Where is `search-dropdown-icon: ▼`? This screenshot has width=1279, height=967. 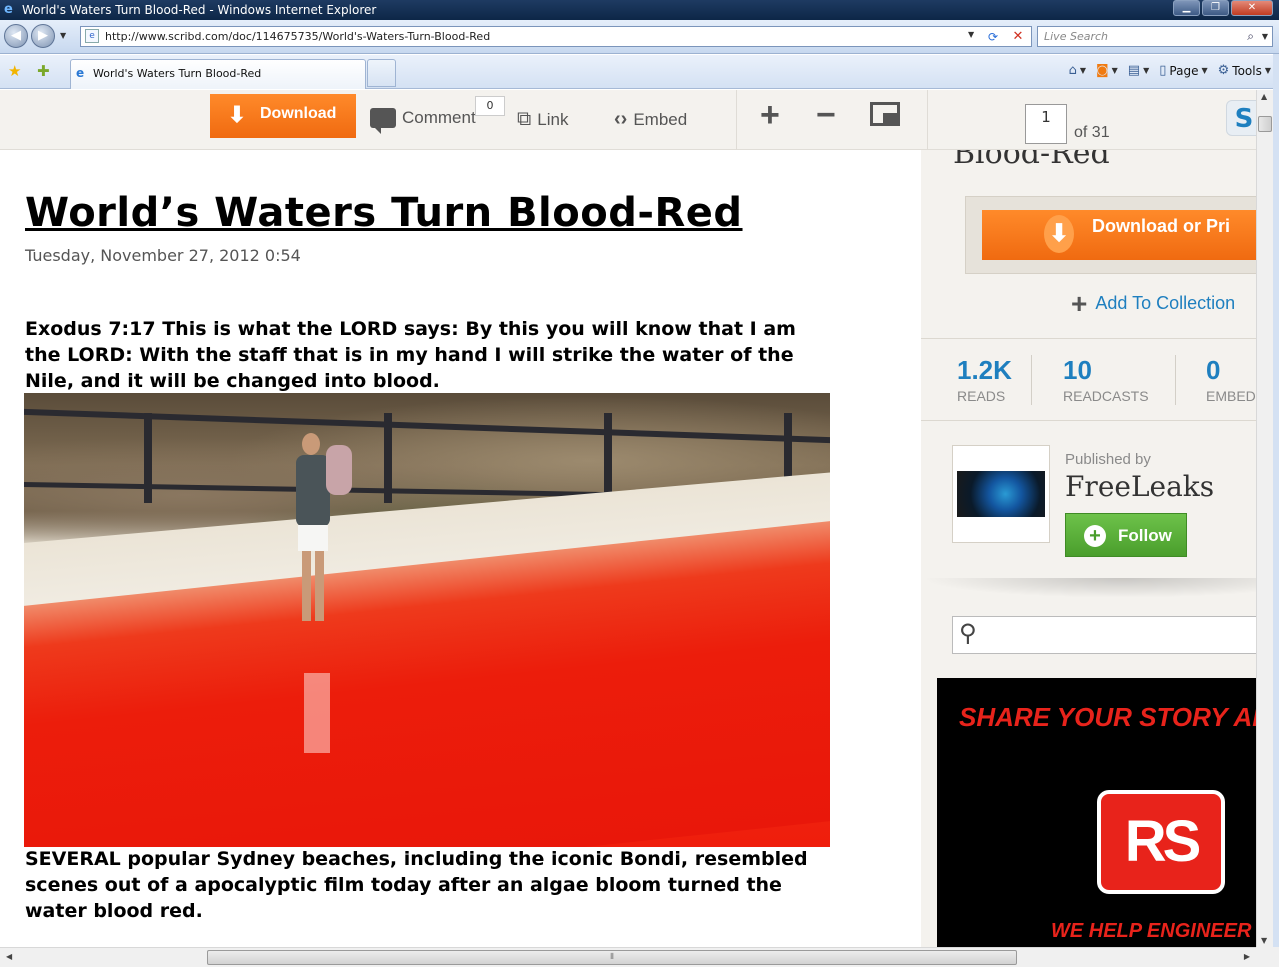 search-dropdown-icon: ▼ is located at coordinates (1265, 36).